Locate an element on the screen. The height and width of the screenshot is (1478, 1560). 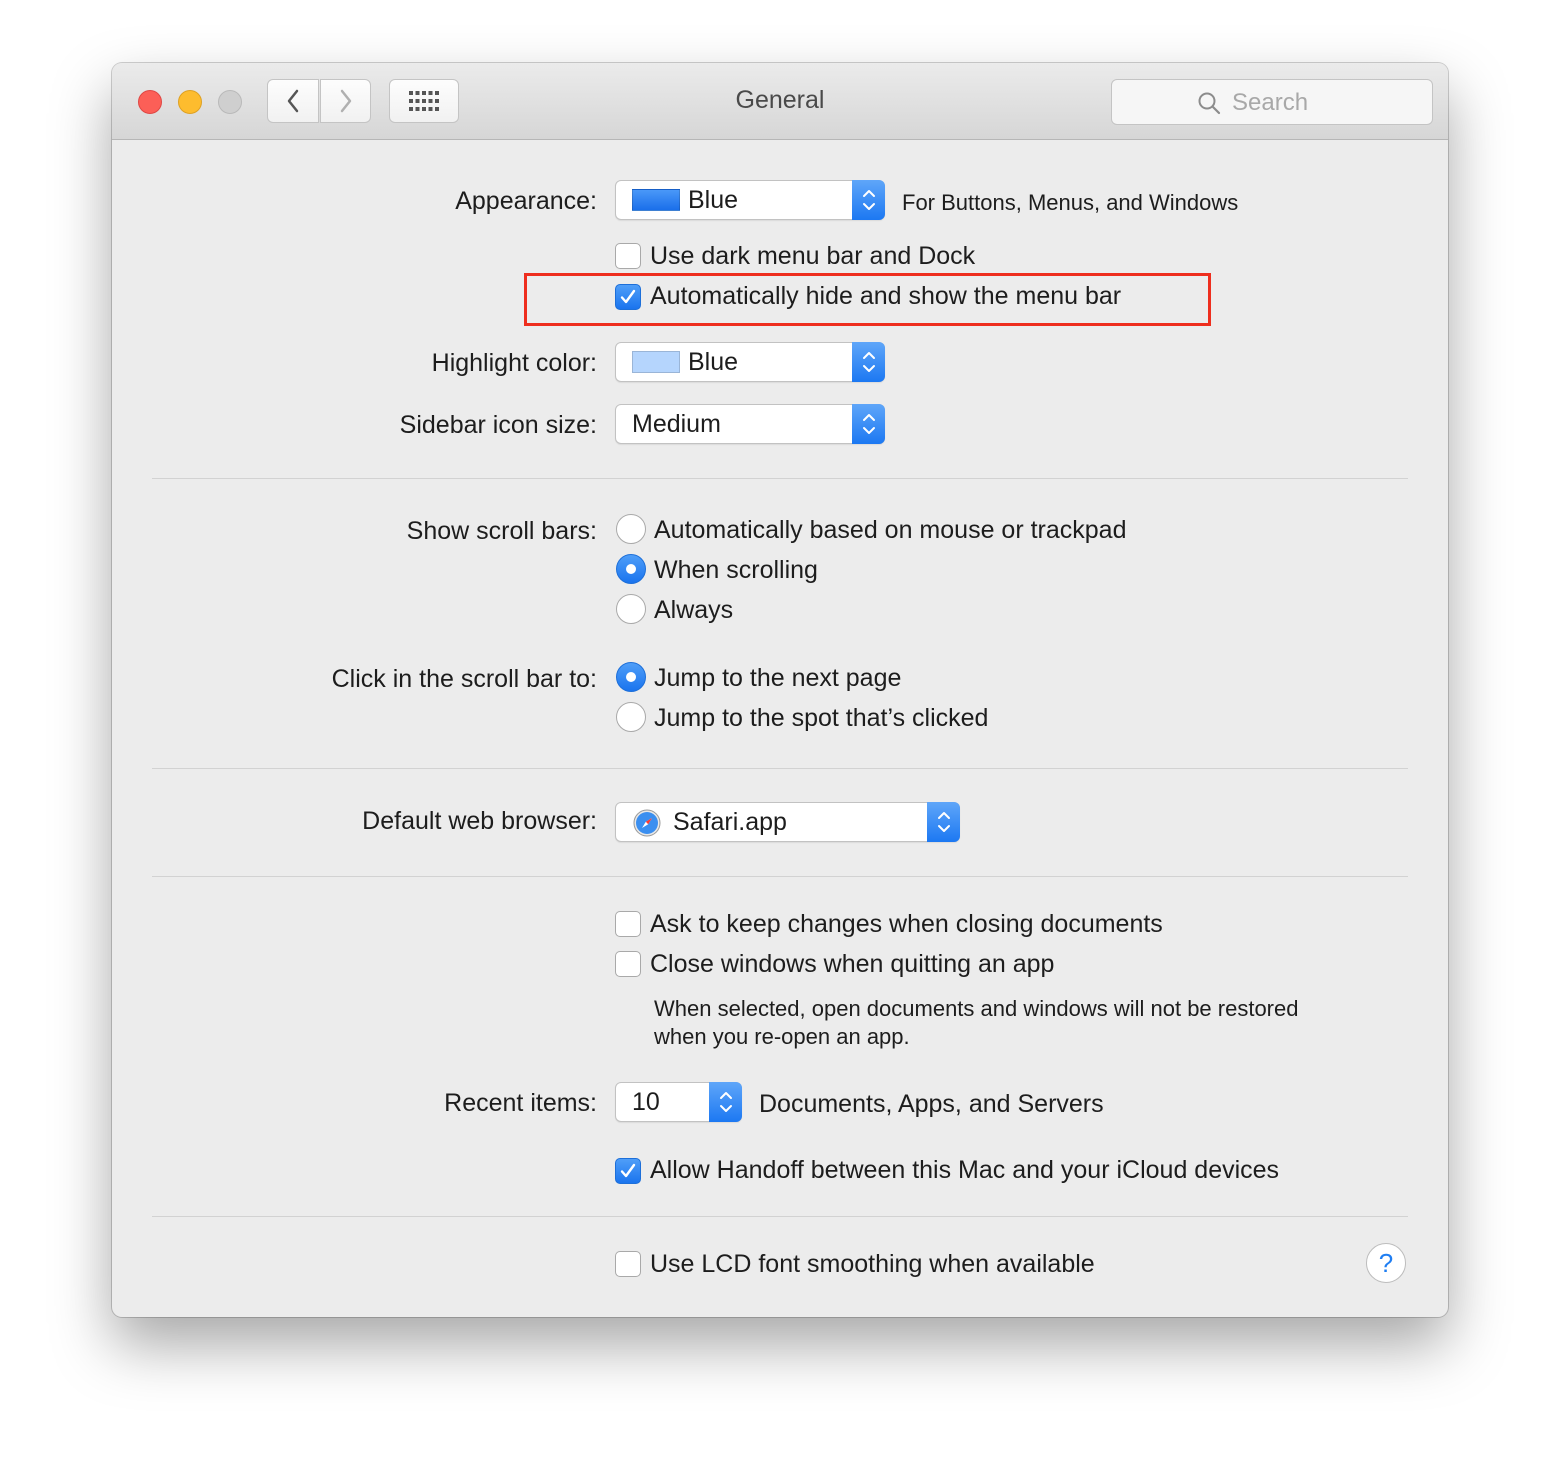
annotation-highlight-box is located at coordinates (867, 299).